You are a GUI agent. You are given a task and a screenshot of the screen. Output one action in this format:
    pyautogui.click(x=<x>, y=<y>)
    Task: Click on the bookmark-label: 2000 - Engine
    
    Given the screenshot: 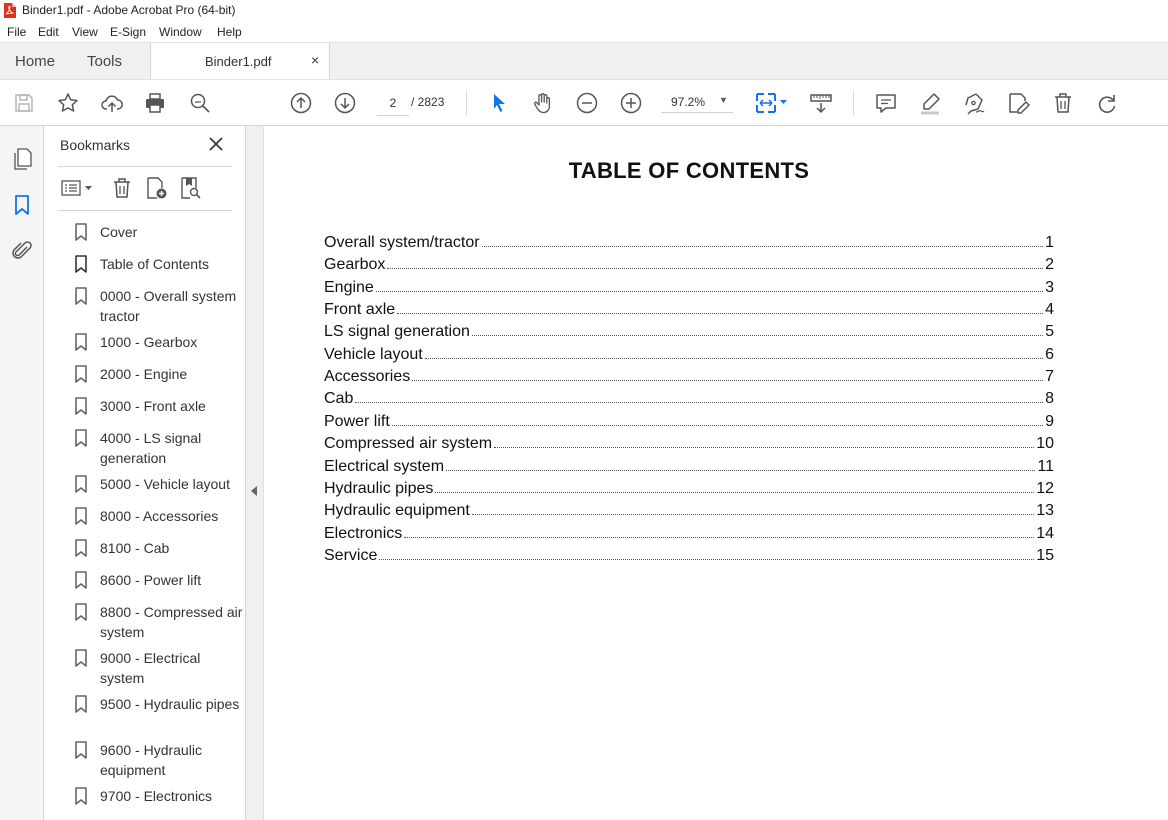 What is the action you would take?
    pyautogui.click(x=144, y=374)
    